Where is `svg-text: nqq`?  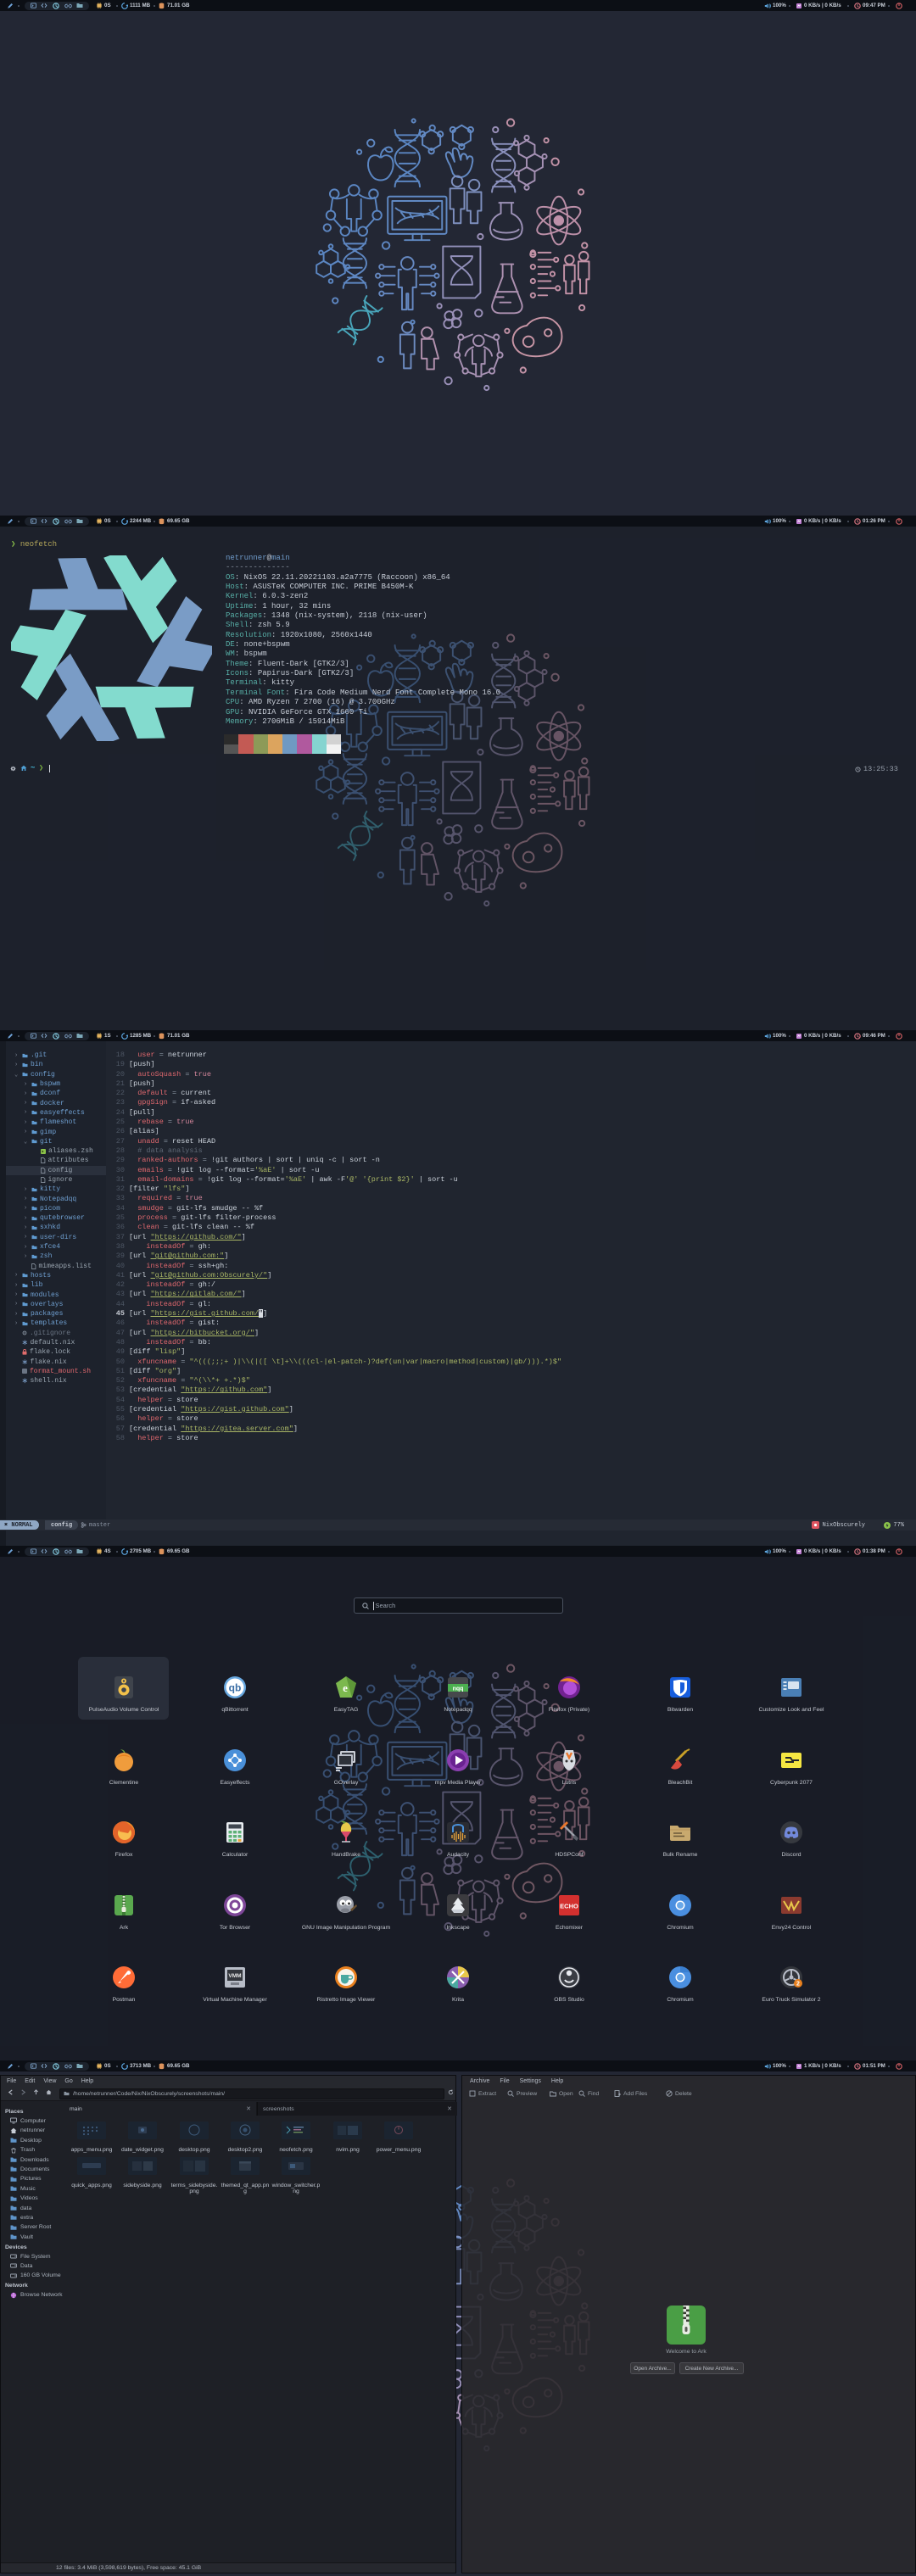
svg-text: nqq is located at coordinates (458, 1689).